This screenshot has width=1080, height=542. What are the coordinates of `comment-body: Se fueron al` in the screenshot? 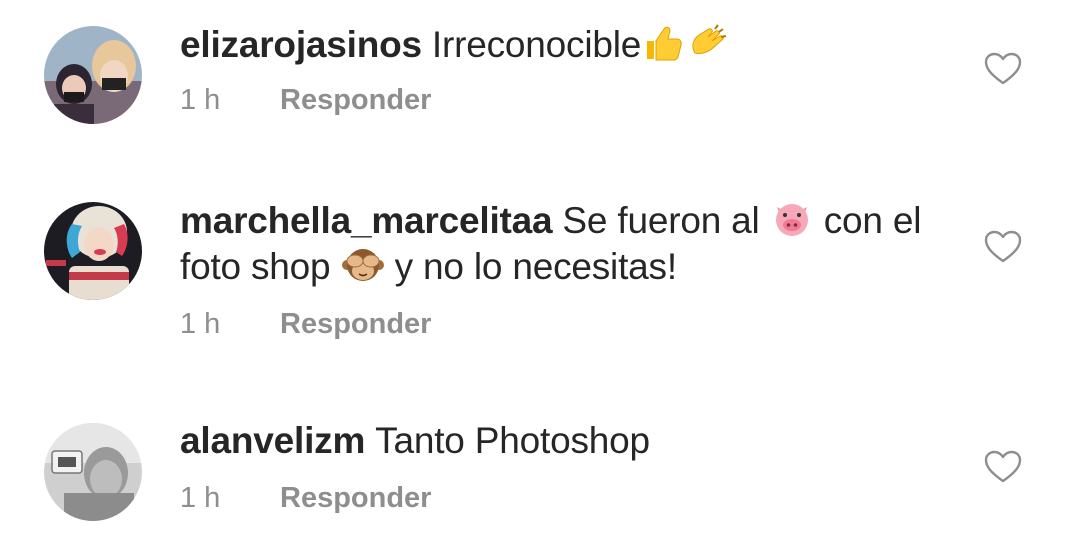 It's located at (661, 220).